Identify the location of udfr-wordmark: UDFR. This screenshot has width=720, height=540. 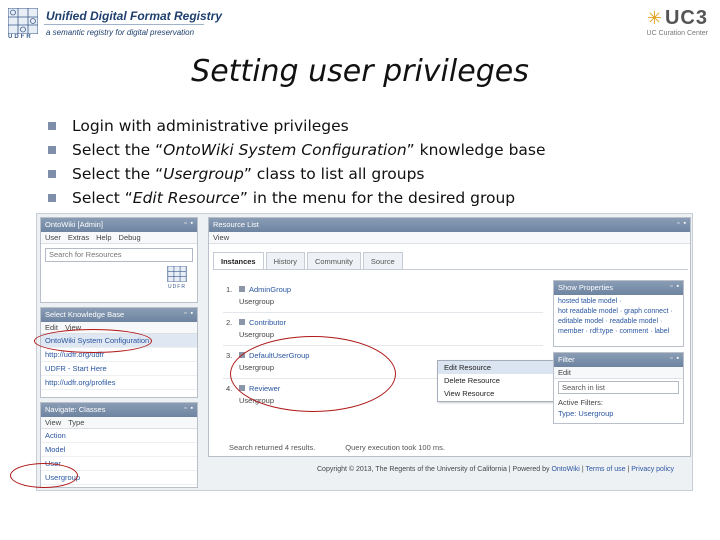
(20, 37).